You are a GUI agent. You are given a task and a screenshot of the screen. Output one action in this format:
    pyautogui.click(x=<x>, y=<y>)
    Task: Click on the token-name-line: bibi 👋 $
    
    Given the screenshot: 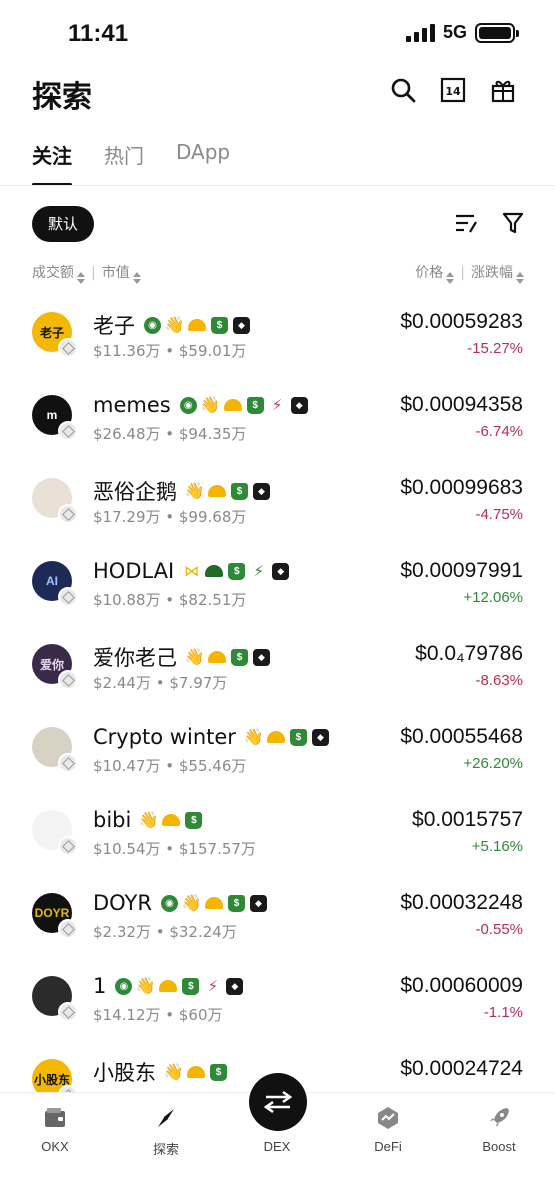 What is the action you would take?
    pyautogui.click(x=148, y=820)
    